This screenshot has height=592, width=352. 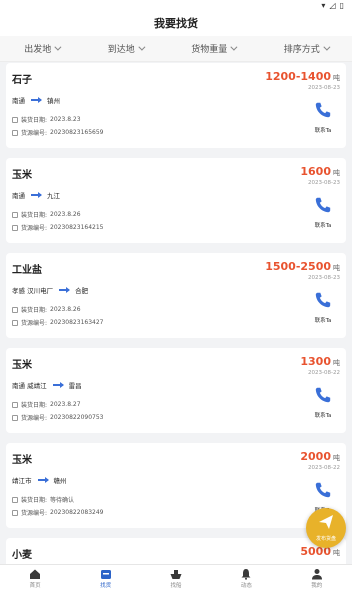 What do you see at coordinates (77, 417) in the screenshot?
I see `source-no-value: 20230822090753` at bounding box center [77, 417].